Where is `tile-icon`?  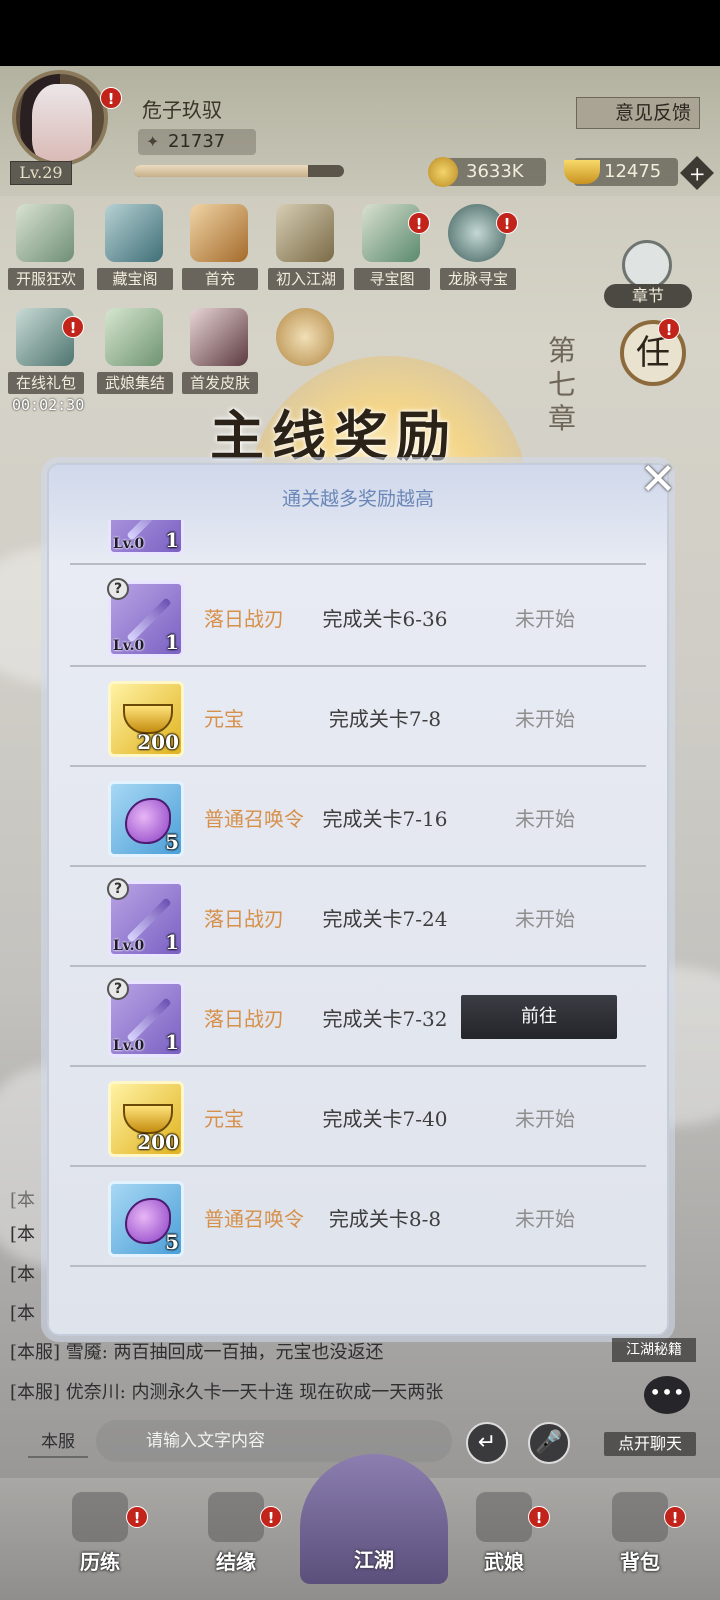 tile-icon is located at coordinates (236, 1517).